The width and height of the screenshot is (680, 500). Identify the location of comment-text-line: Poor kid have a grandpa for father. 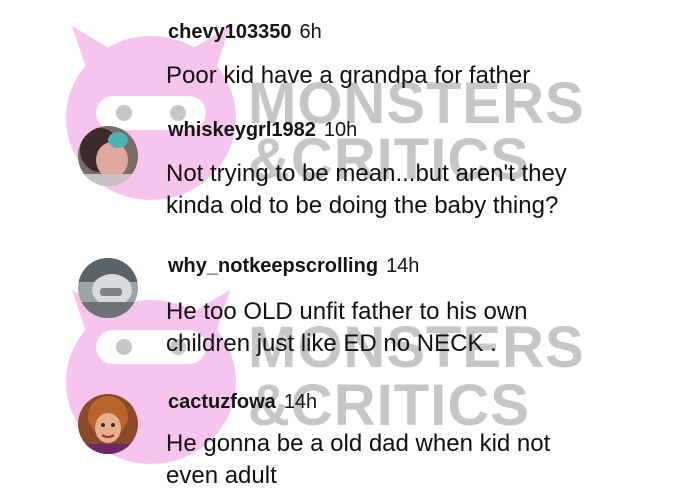
(348, 75).